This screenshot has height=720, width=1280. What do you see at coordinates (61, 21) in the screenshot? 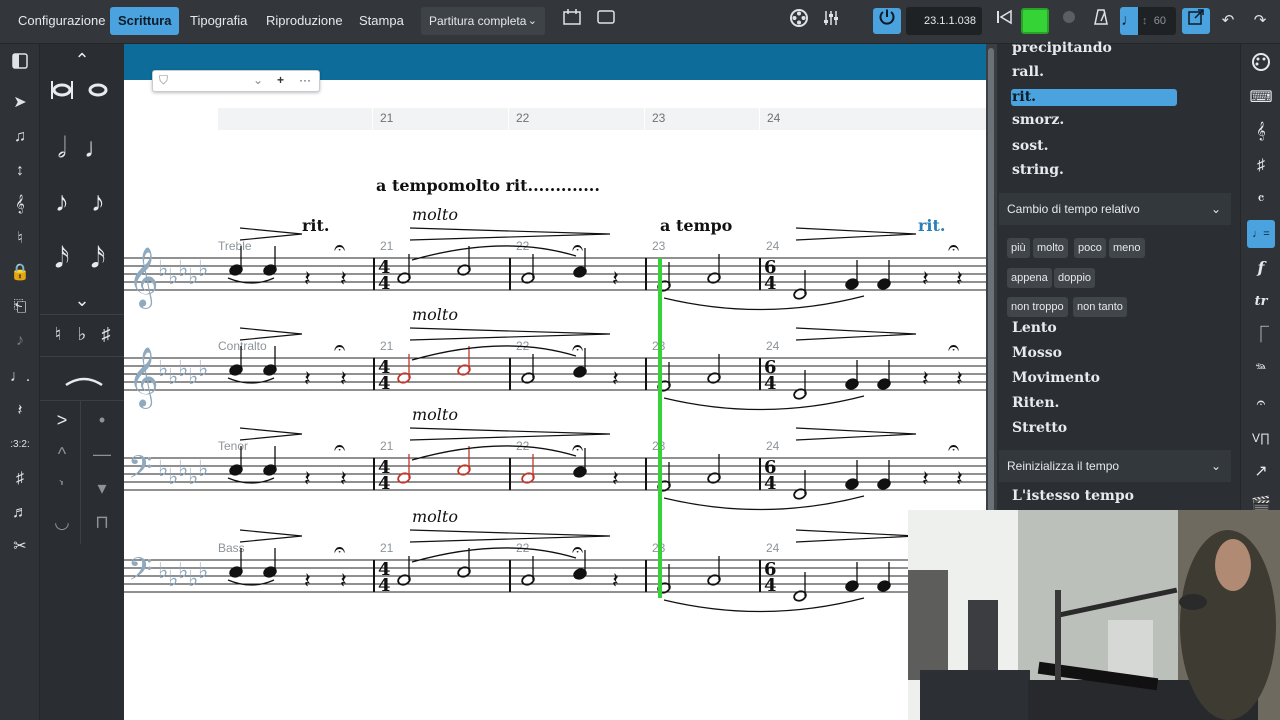
I see `tab-configurazione: Configurazione` at bounding box center [61, 21].